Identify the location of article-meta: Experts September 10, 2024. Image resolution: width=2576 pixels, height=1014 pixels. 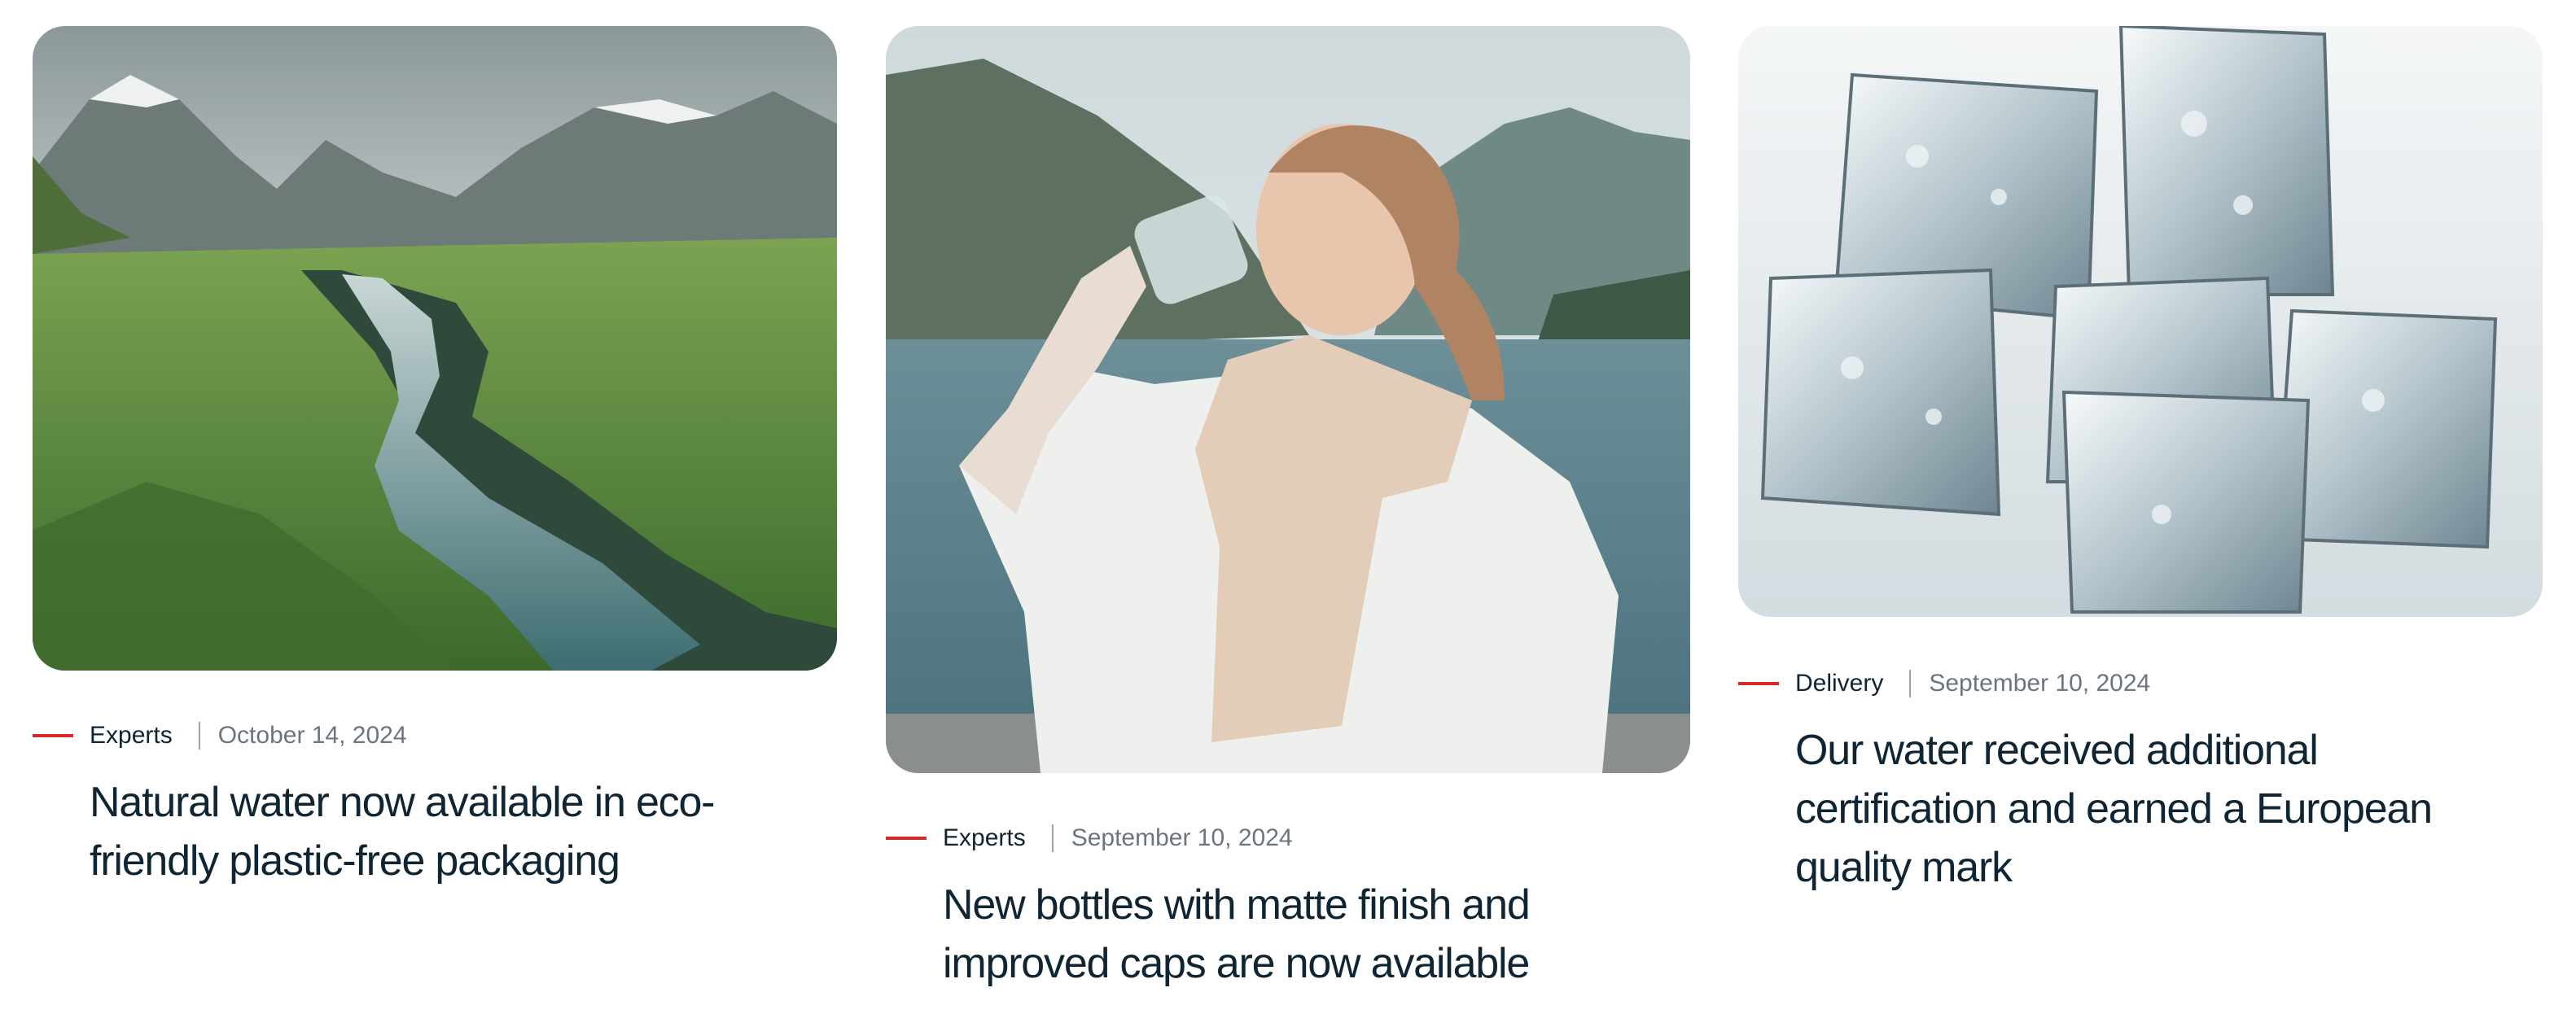
(1288, 838).